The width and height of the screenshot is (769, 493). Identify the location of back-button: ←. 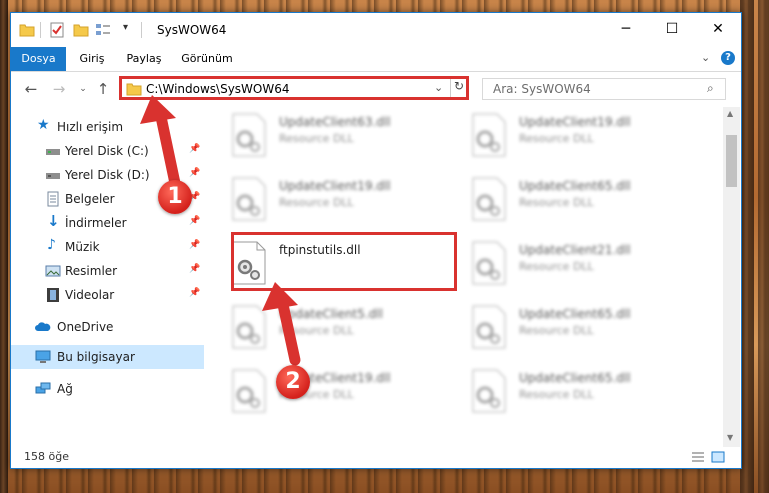
(31, 89).